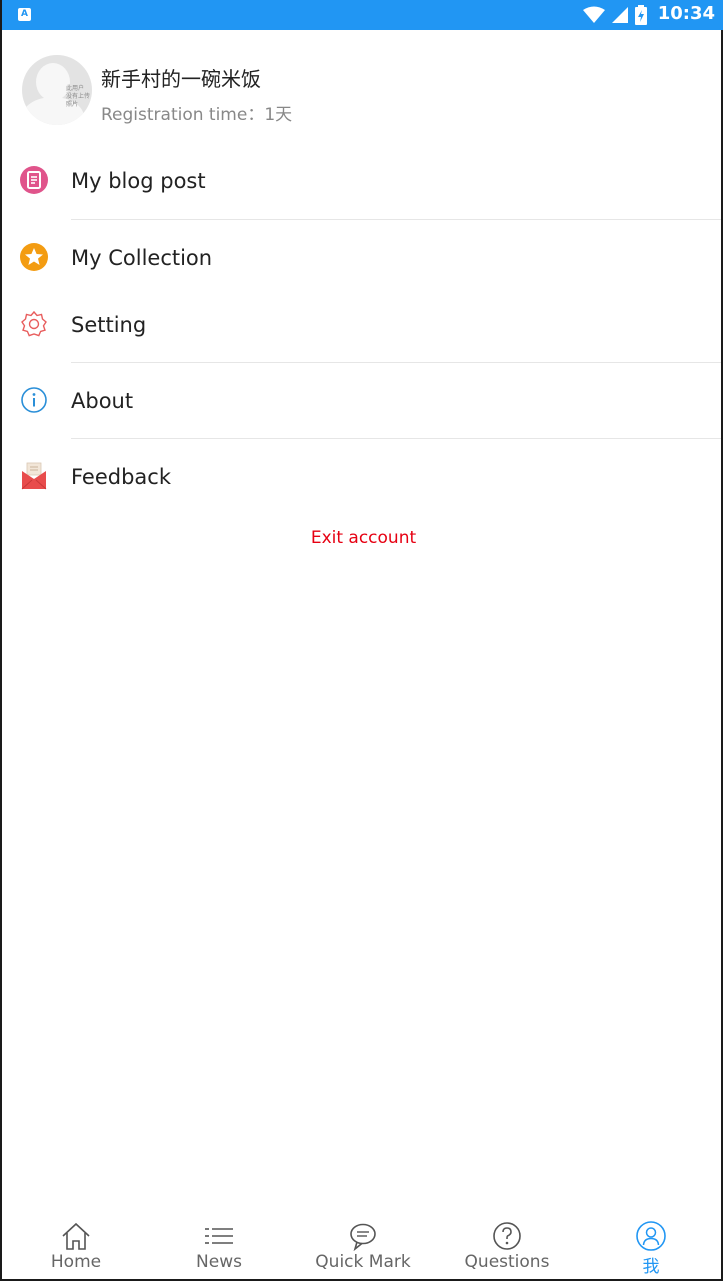 The width and height of the screenshot is (723, 1281). I want to click on info-icon, so click(34, 400).